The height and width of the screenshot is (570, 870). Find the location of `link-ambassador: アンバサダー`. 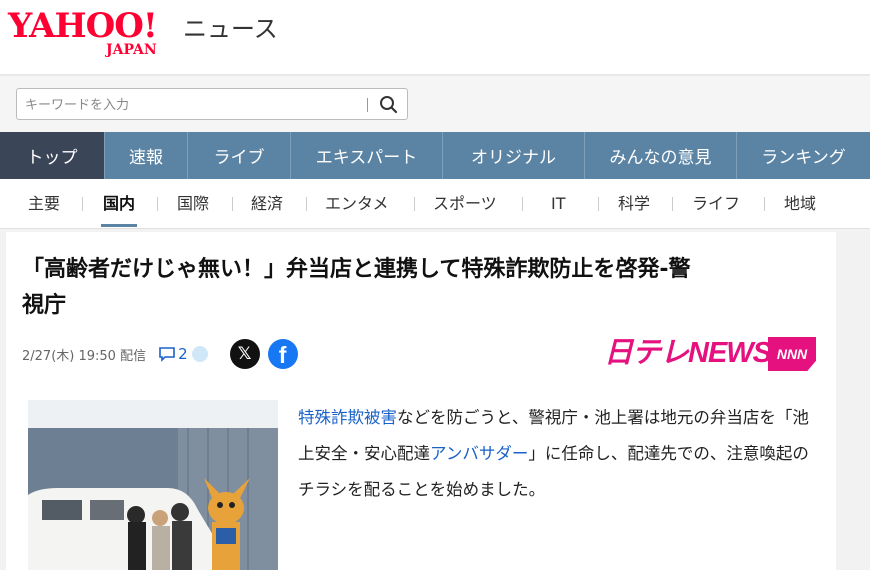

link-ambassador: アンバサダー is located at coordinates (479, 453).